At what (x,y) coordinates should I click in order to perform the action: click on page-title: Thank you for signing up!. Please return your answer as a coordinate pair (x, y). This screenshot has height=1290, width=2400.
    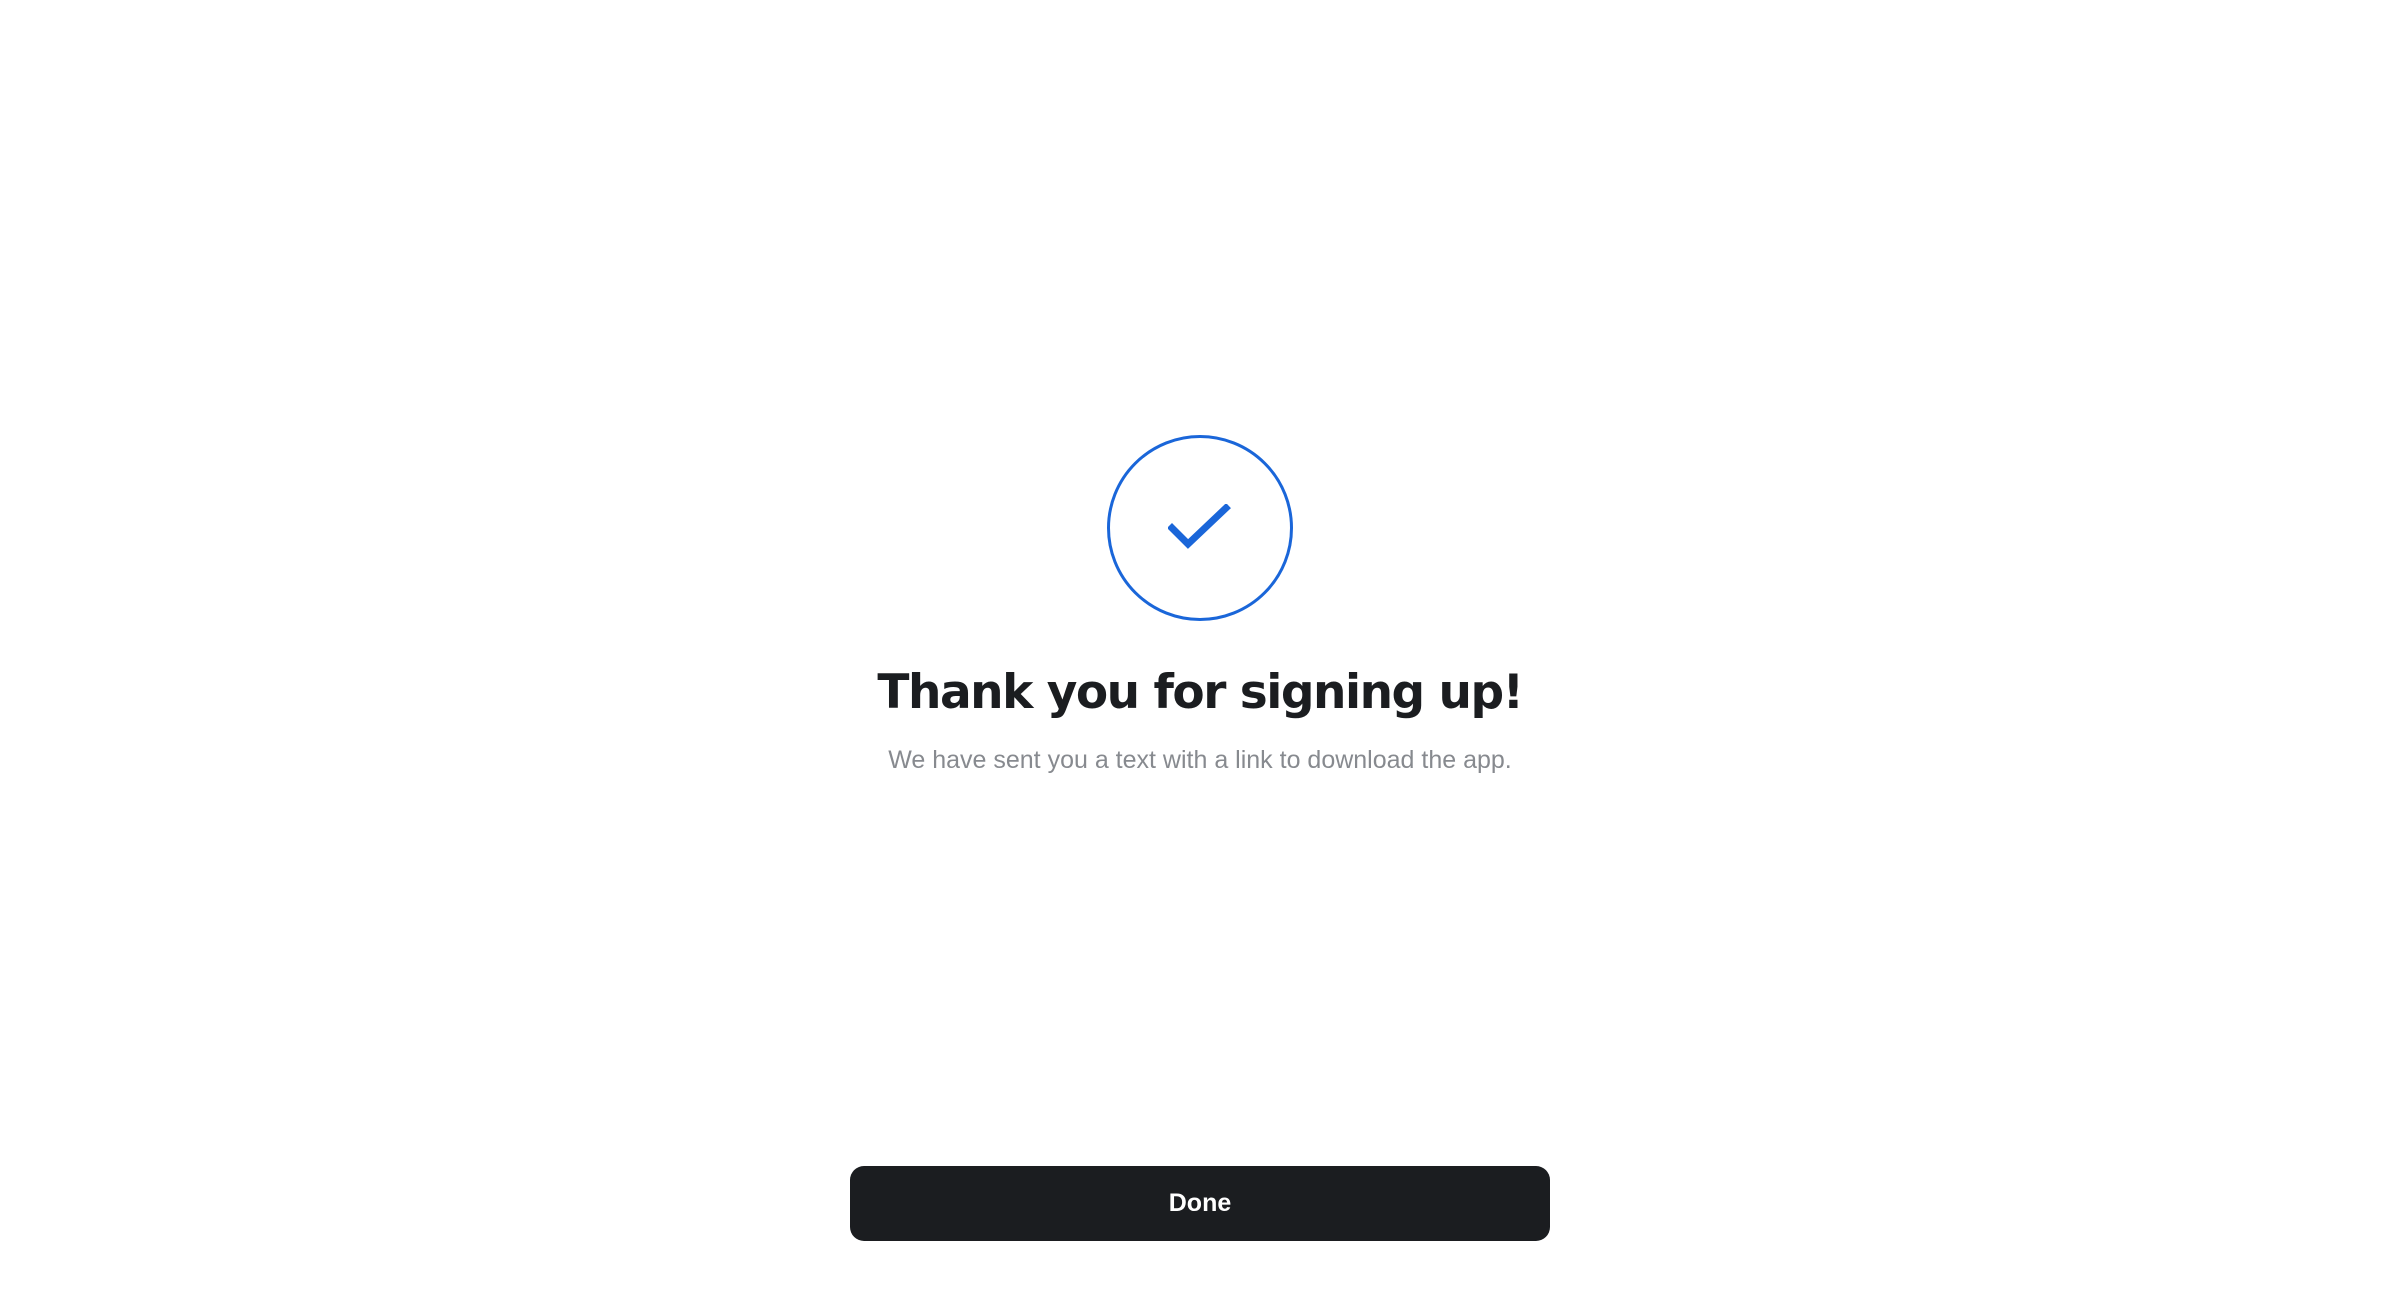
    Looking at the image, I should click on (1200, 692).